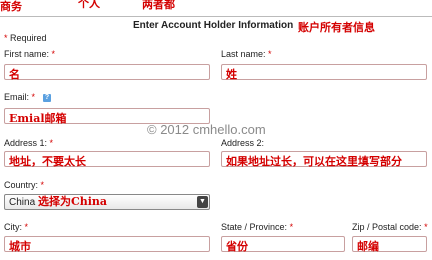 The height and width of the screenshot is (260, 432). I want to click on required-star: *, so click(6, 38).